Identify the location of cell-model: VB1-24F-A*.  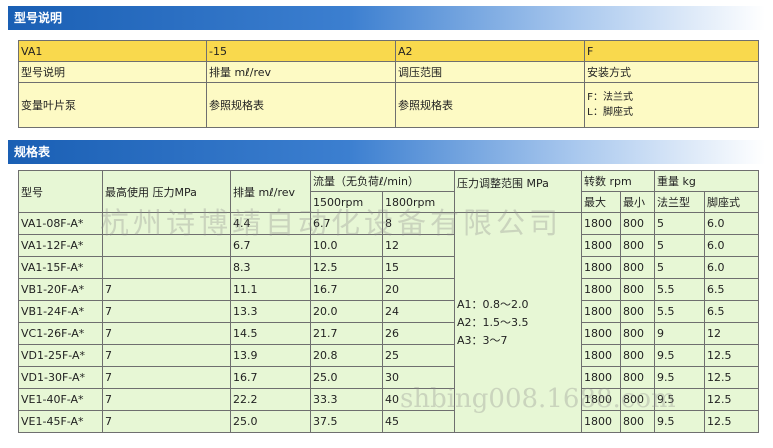
(60, 311).